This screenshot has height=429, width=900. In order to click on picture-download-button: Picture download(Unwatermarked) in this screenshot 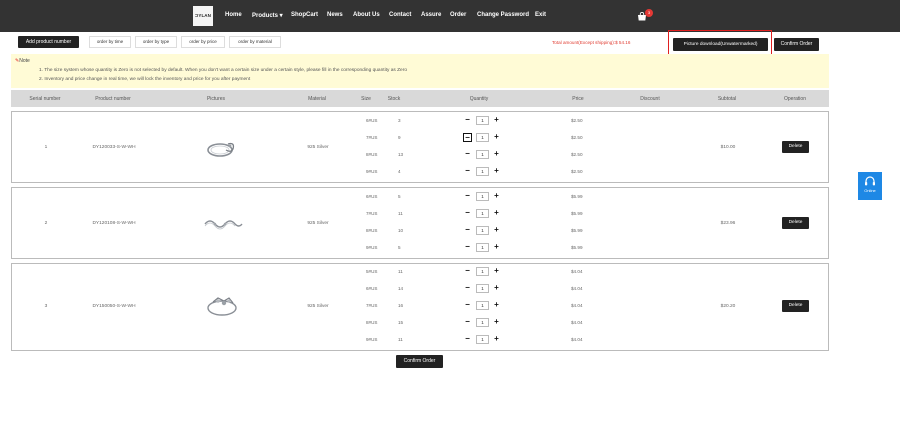, I will do `click(720, 44)`.